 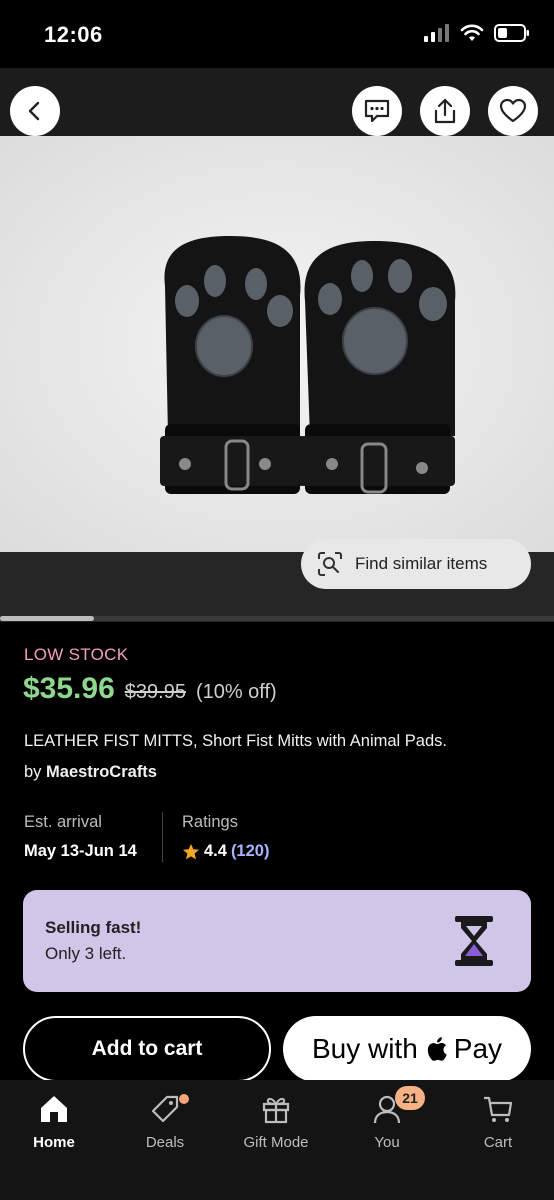 What do you see at coordinates (73, 34) in the screenshot?
I see `status-time: 12:06` at bounding box center [73, 34].